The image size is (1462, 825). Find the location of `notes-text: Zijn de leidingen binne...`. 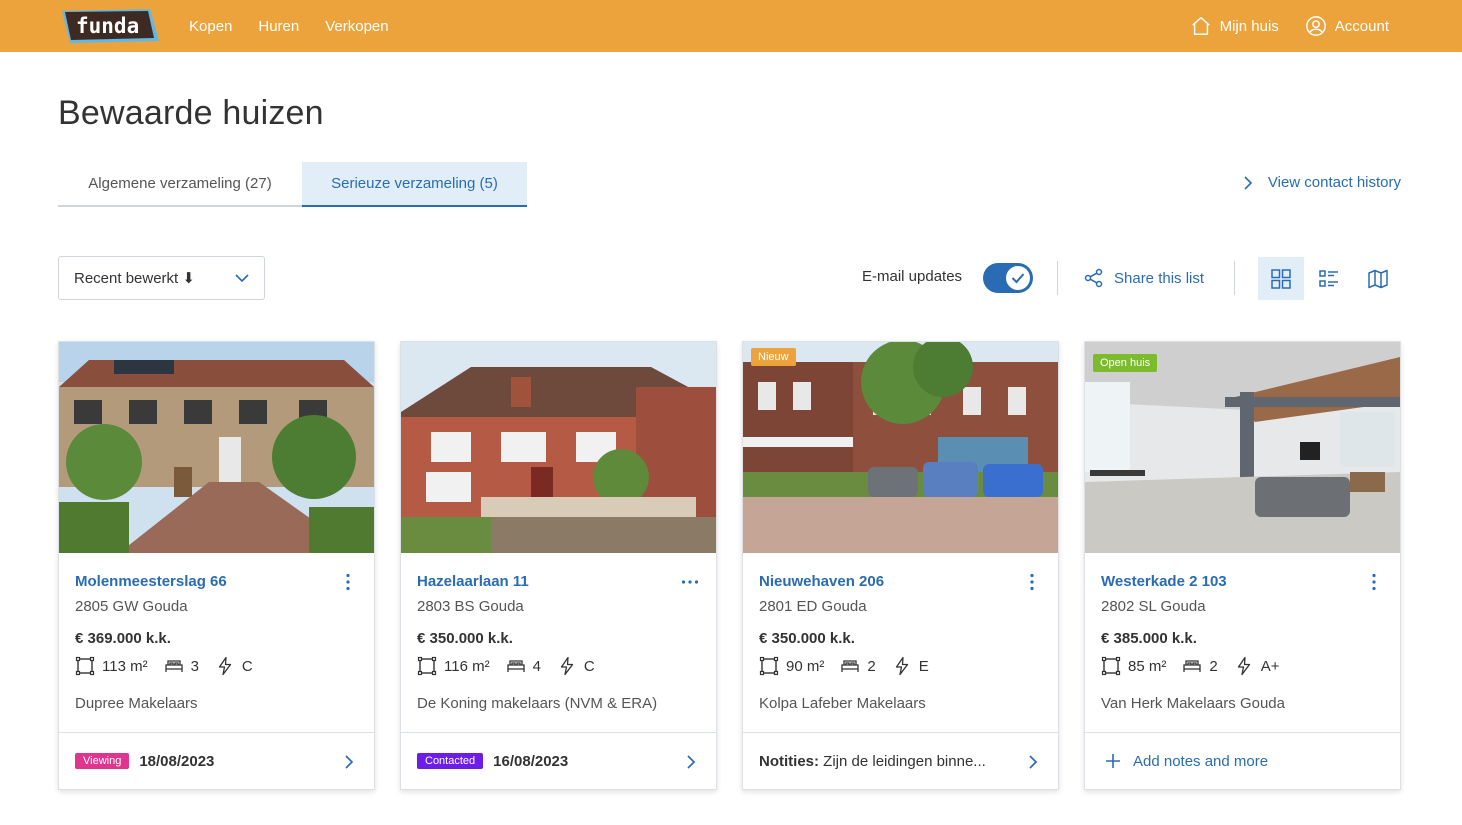

notes-text: Zijn de leidingen binne... is located at coordinates (904, 761).